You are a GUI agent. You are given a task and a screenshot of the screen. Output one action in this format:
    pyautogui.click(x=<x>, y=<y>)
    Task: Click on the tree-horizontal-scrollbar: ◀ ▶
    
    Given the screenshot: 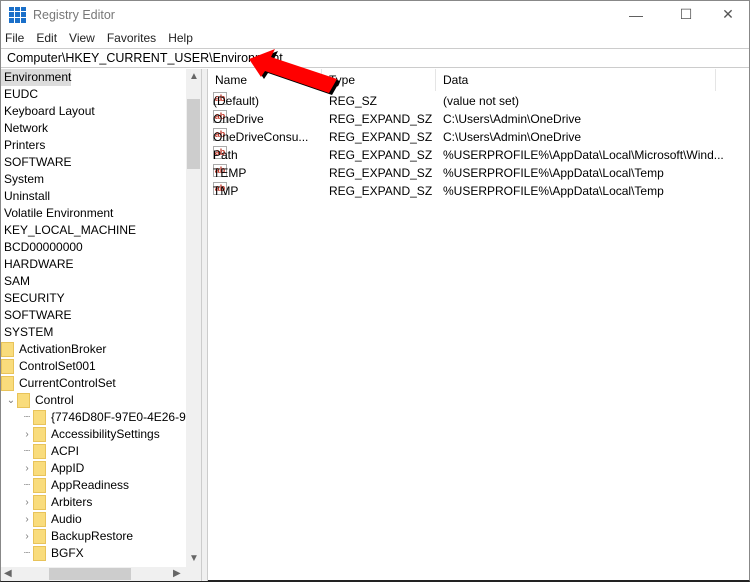 What is the action you would take?
    pyautogui.click(x=101, y=574)
    